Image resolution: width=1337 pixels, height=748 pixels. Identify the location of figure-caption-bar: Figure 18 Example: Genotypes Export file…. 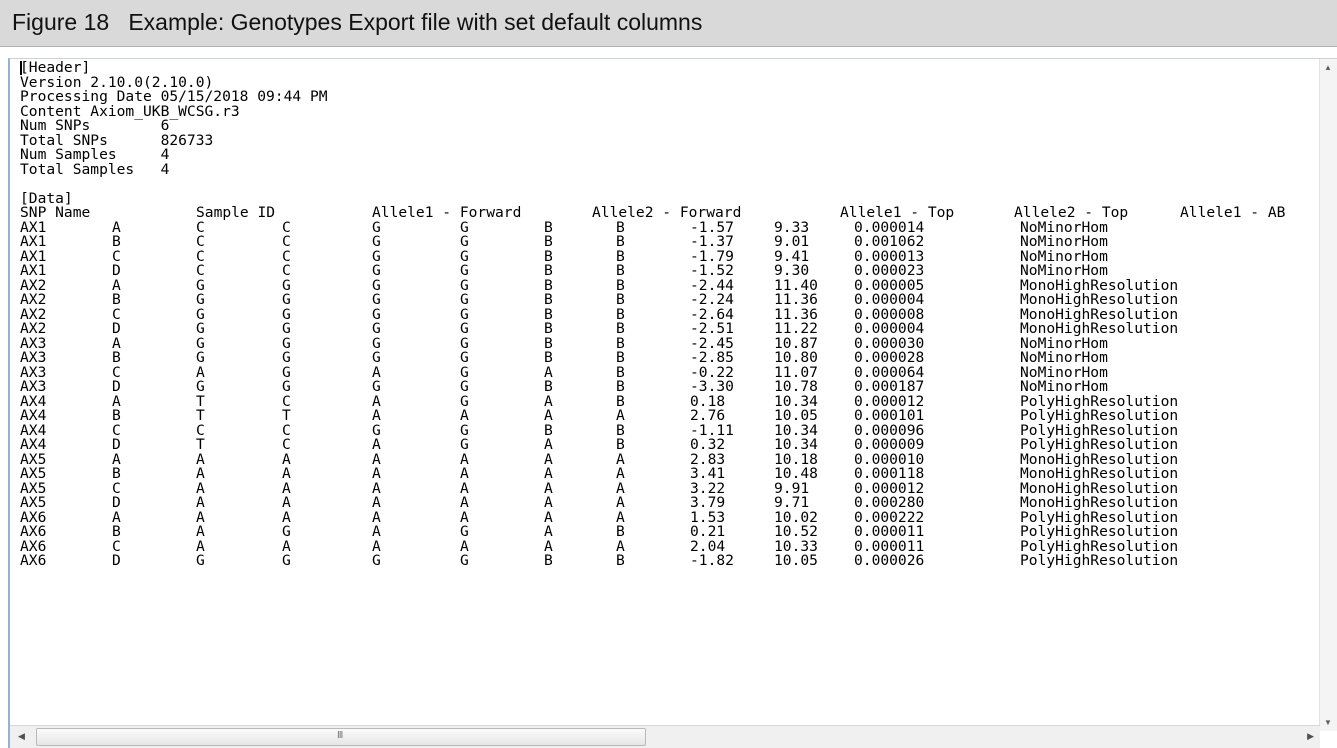
(668, 23).